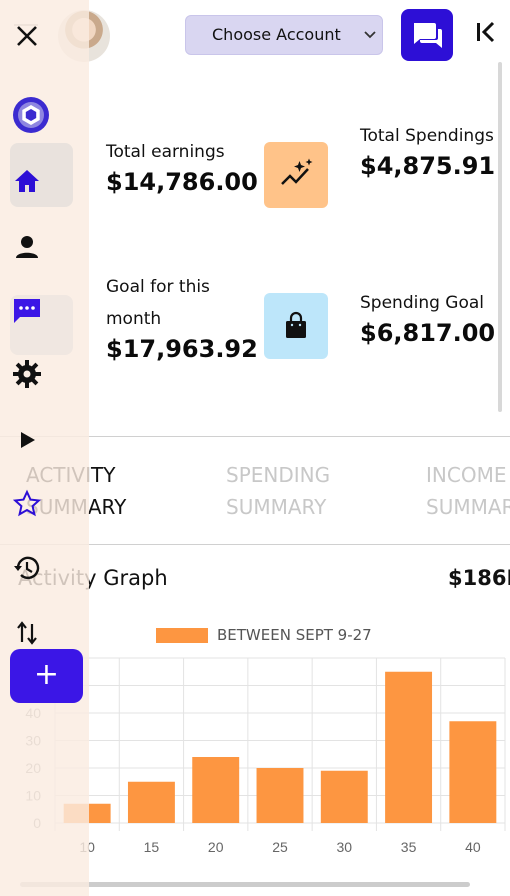  I want to click on logo-icon, so click(31, 117).